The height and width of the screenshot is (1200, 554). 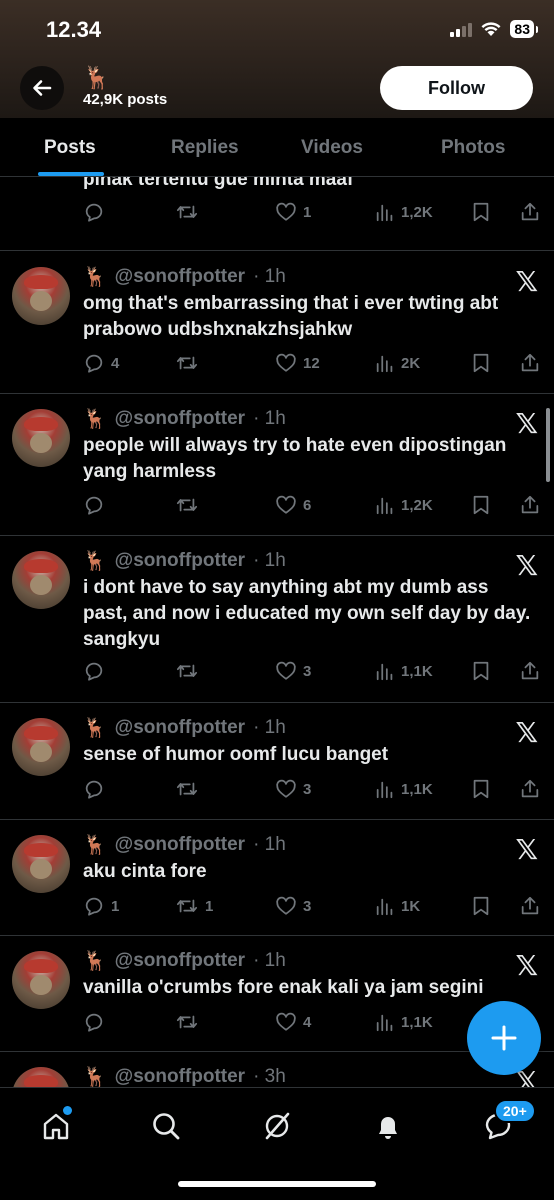 What do you see at coordinates (388, 1126) in the screenshot?
I see `nav-notifications` at bounding box center [388, 1126].